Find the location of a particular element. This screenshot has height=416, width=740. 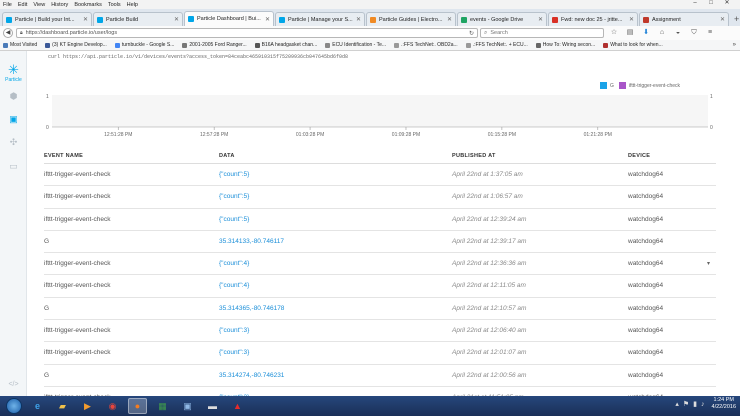

command-prompt-icon: ▬ is located at coordinates (212, 406).